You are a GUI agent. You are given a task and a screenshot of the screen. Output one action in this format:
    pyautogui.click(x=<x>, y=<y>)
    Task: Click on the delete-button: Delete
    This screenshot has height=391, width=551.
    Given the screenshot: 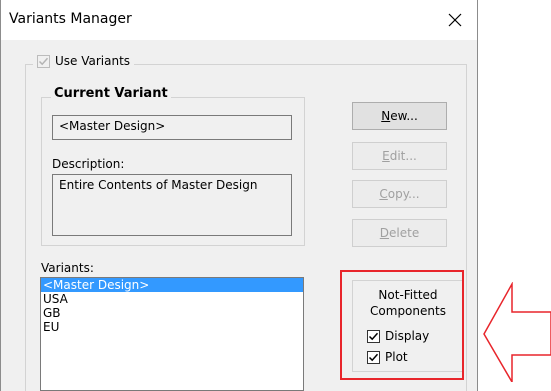 What is the action you would take?
    pyautogui.click(x=399, y=233)
    